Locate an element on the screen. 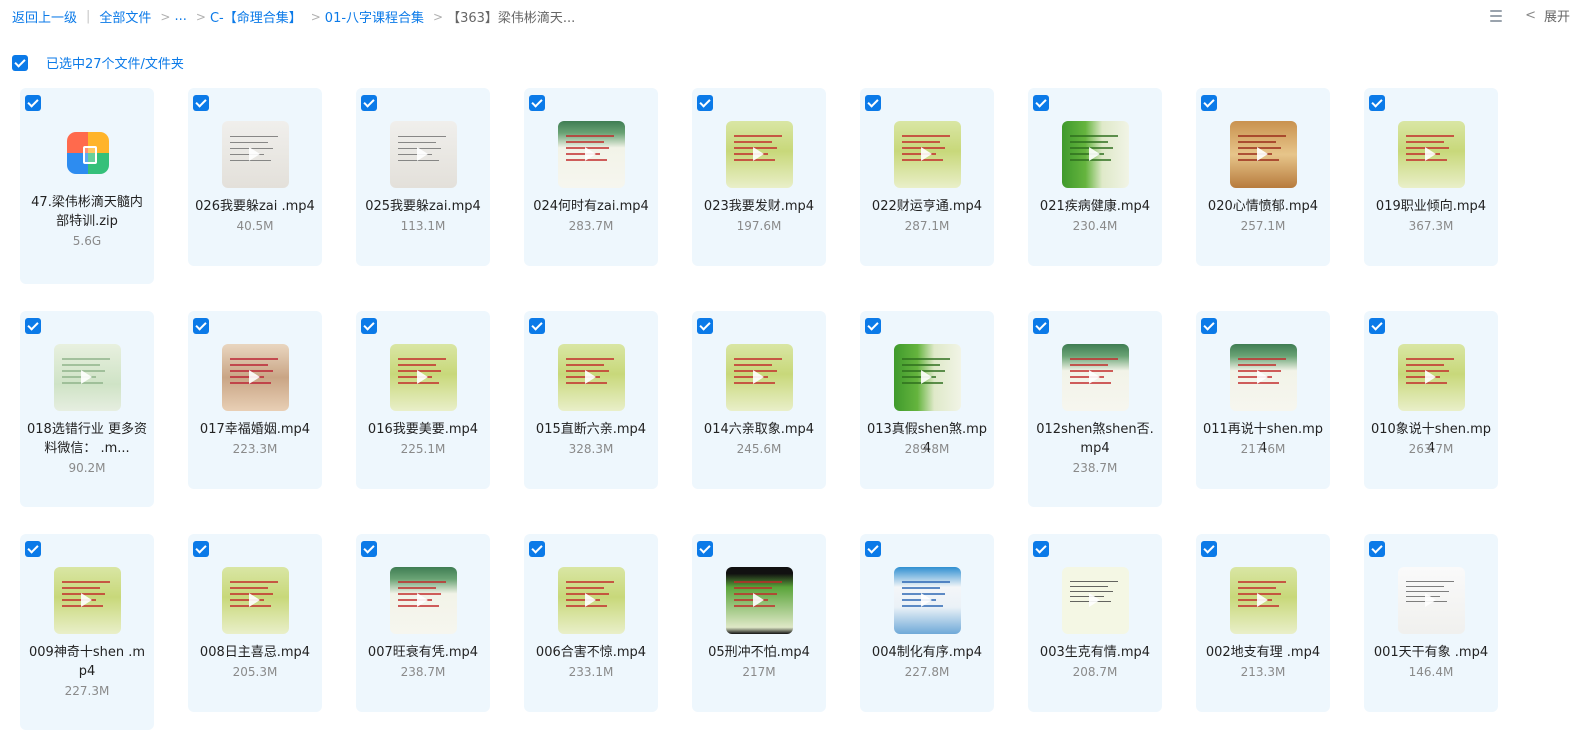 The width and height of the screenshot is (1586, 745). breadcrumb-item-bazi: 01-八字课程合集 is located at coordinates (374, 16).